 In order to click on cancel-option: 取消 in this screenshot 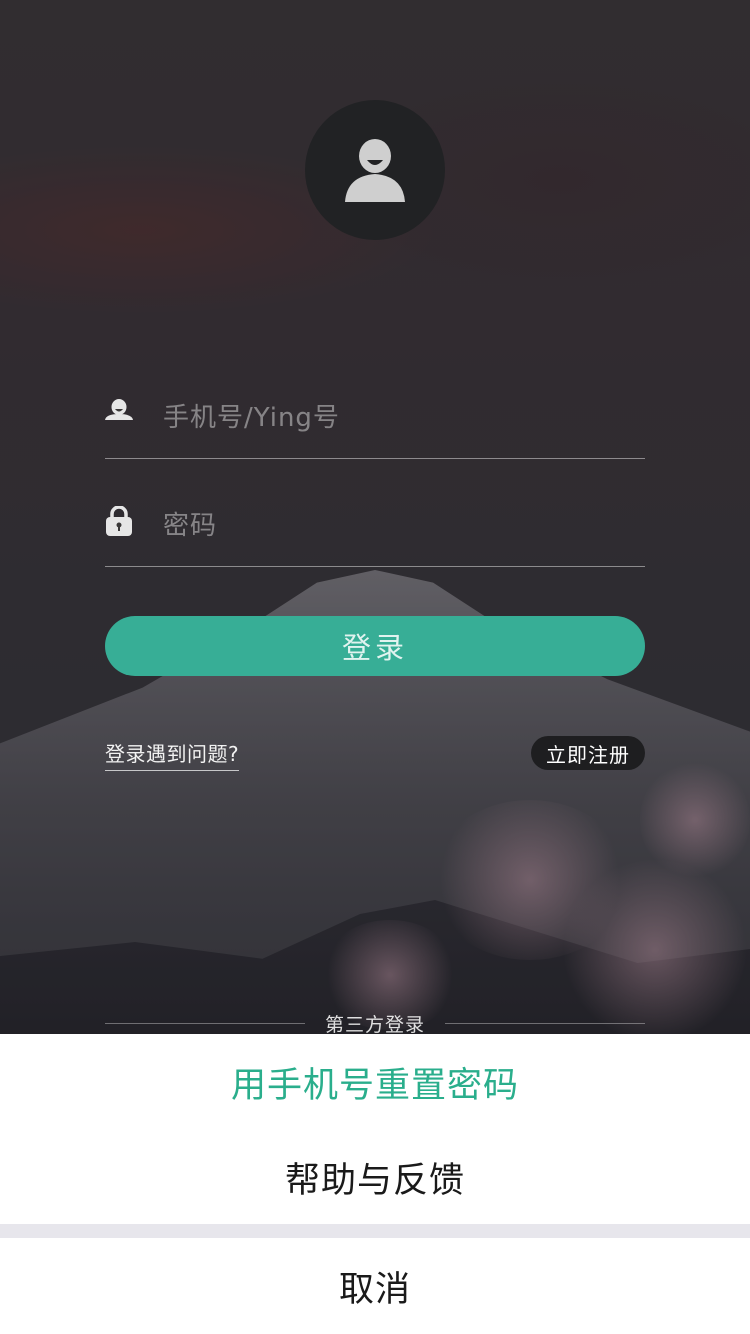, I will do `click(375, 1286)`.